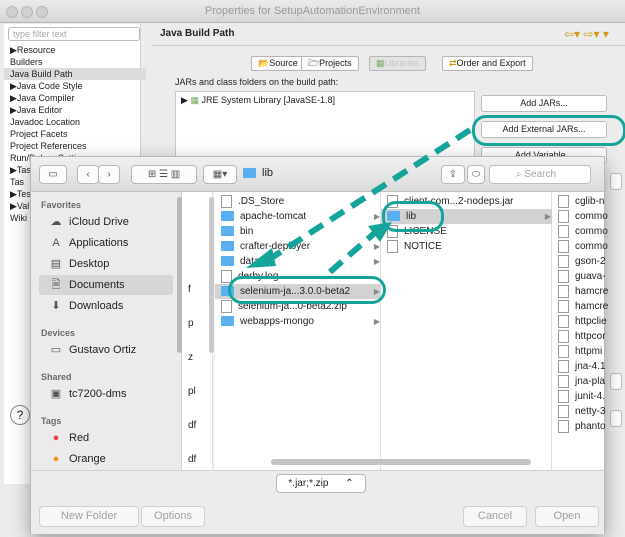 This screenshot has height=537, width=625. What do you see at coordinates (354, 251) in the screenshot?
I see `arrow-selenium-to-lib` at bounding box center [354, 251].